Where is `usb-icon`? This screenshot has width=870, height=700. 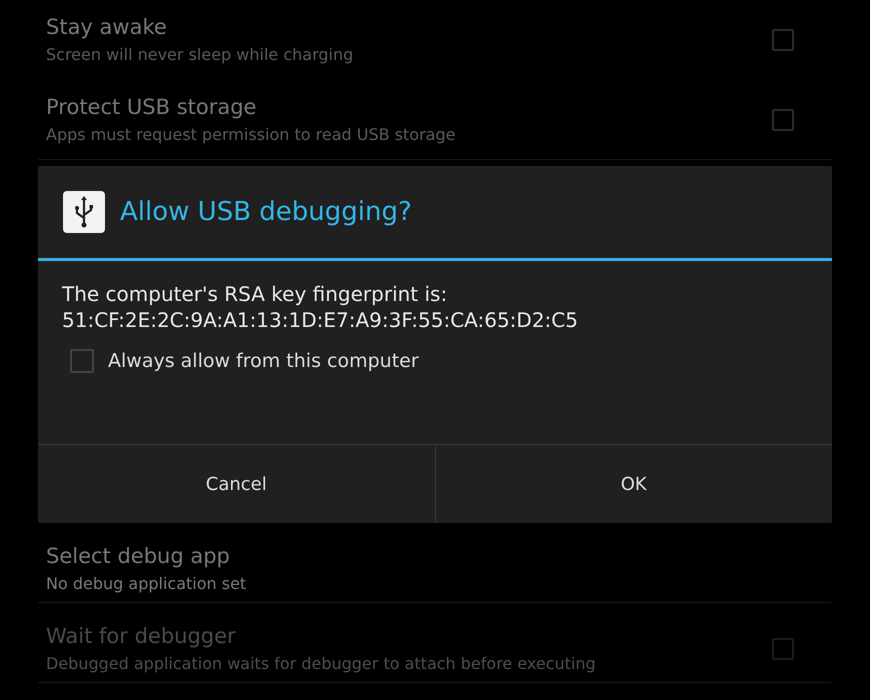
usb-icon is located at coordinates (84, 212).